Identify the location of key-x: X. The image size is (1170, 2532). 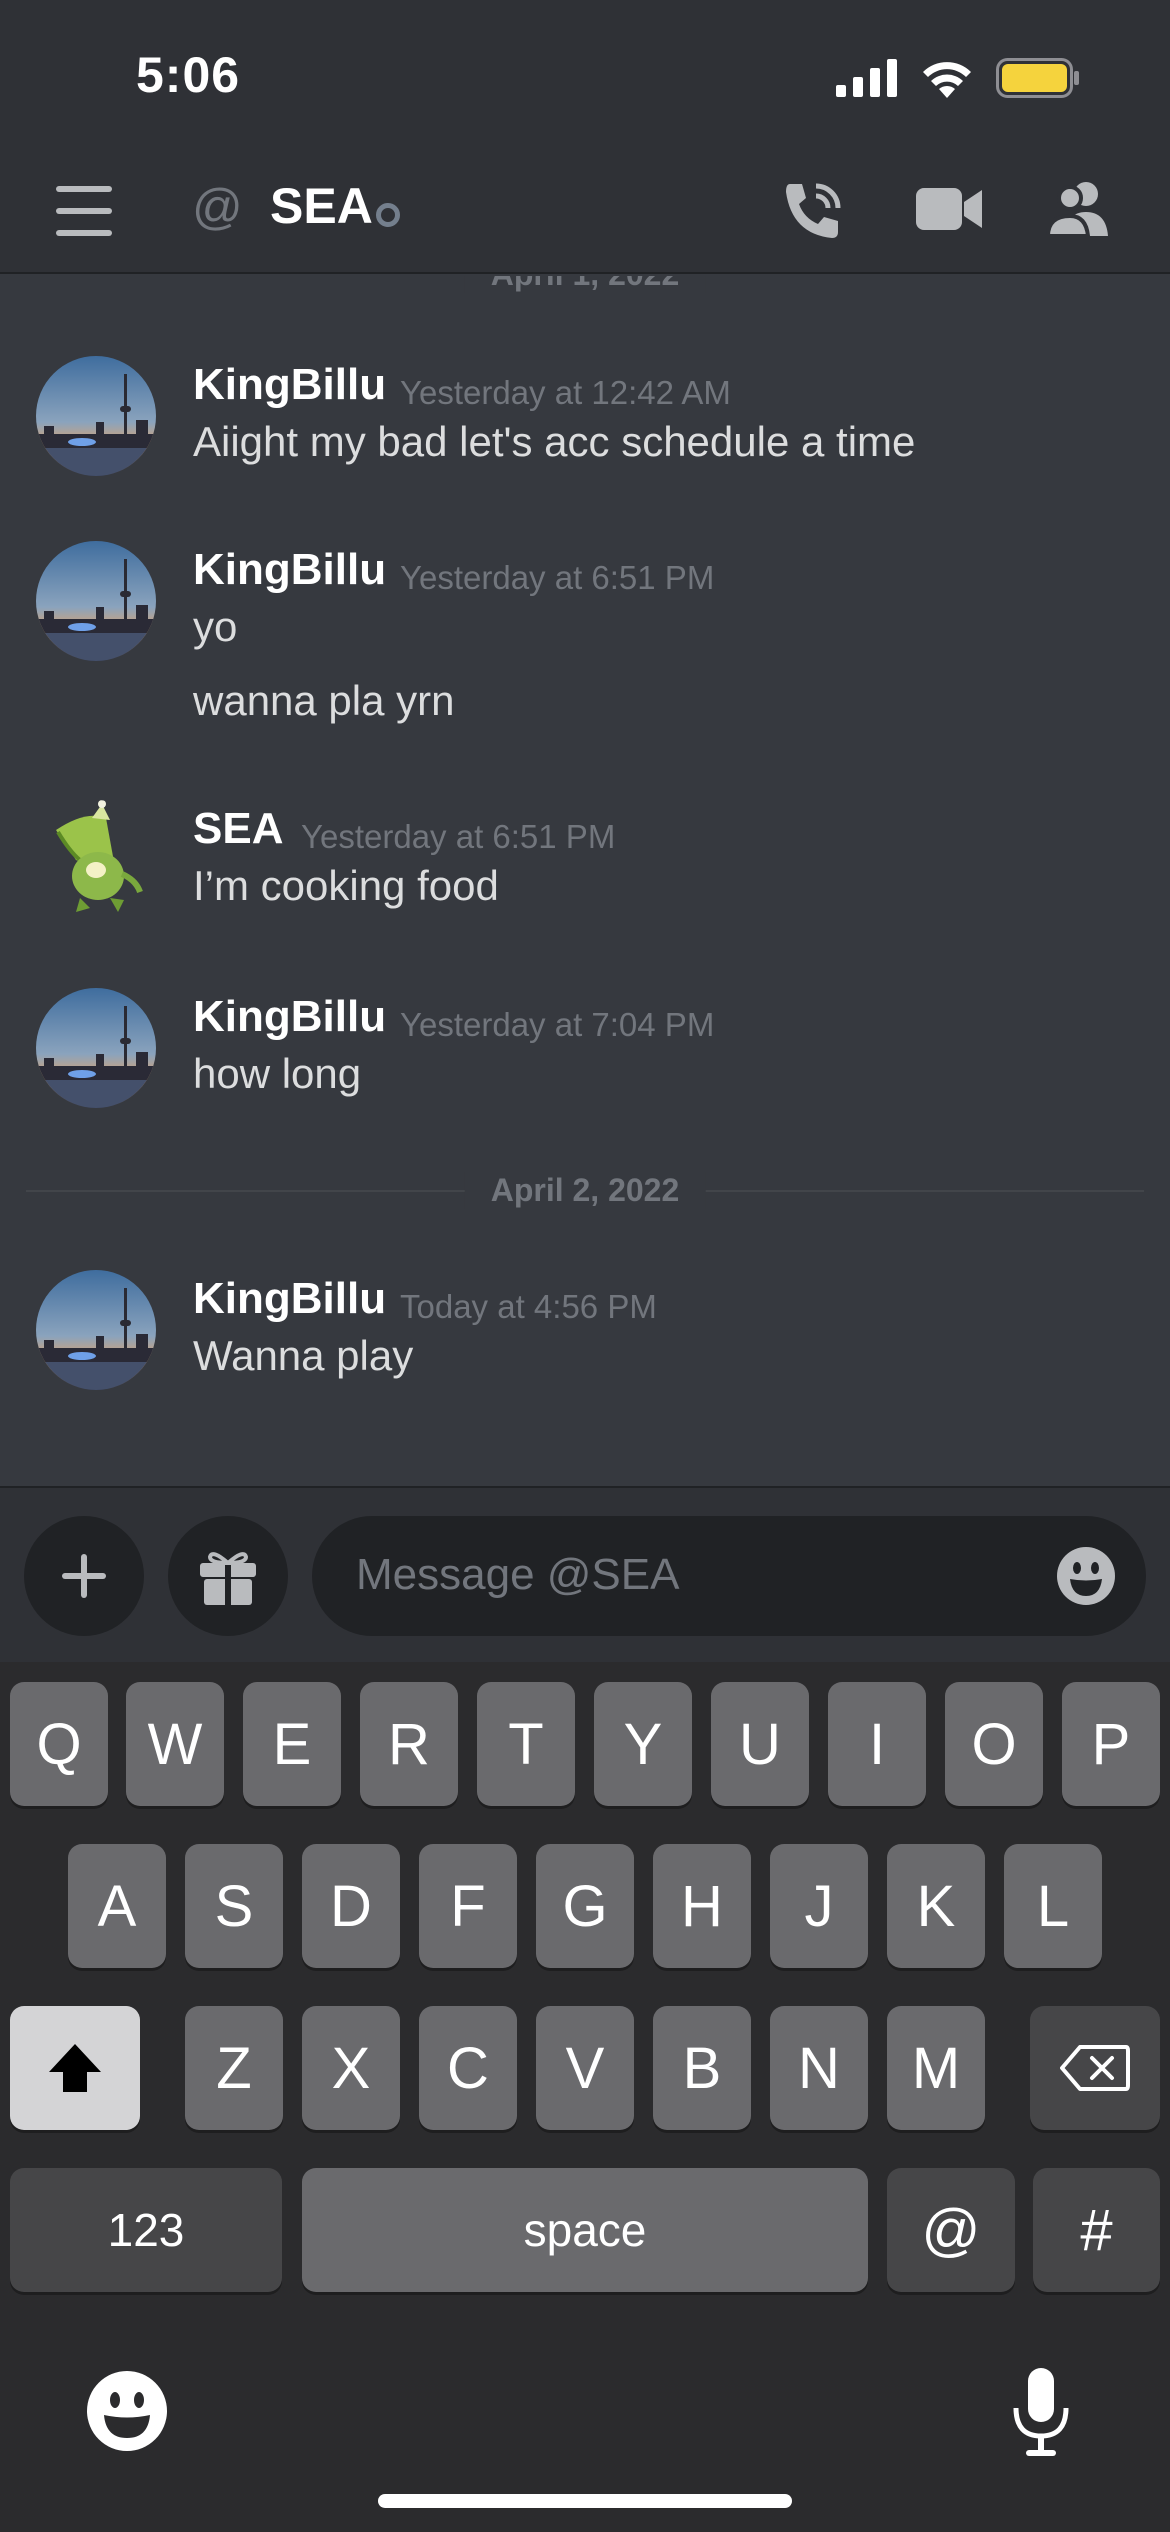
(351, 2068).